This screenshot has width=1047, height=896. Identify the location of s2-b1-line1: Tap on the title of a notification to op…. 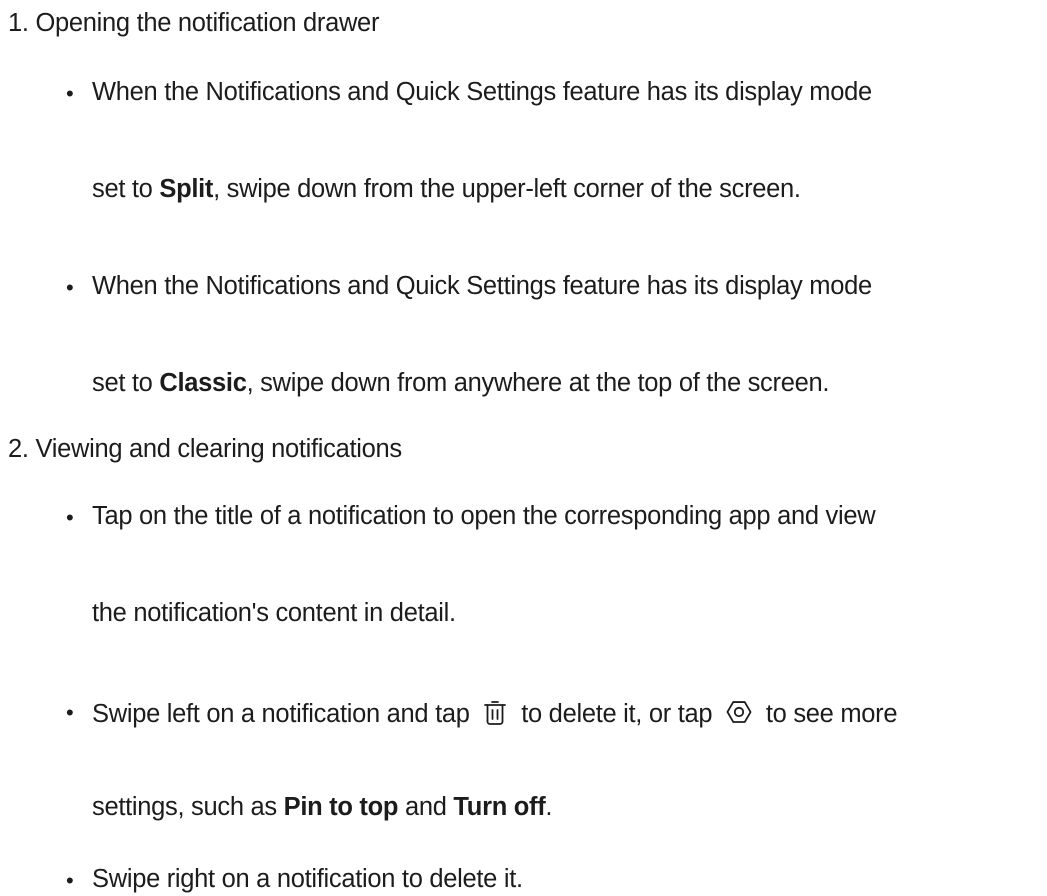
(484, 516).